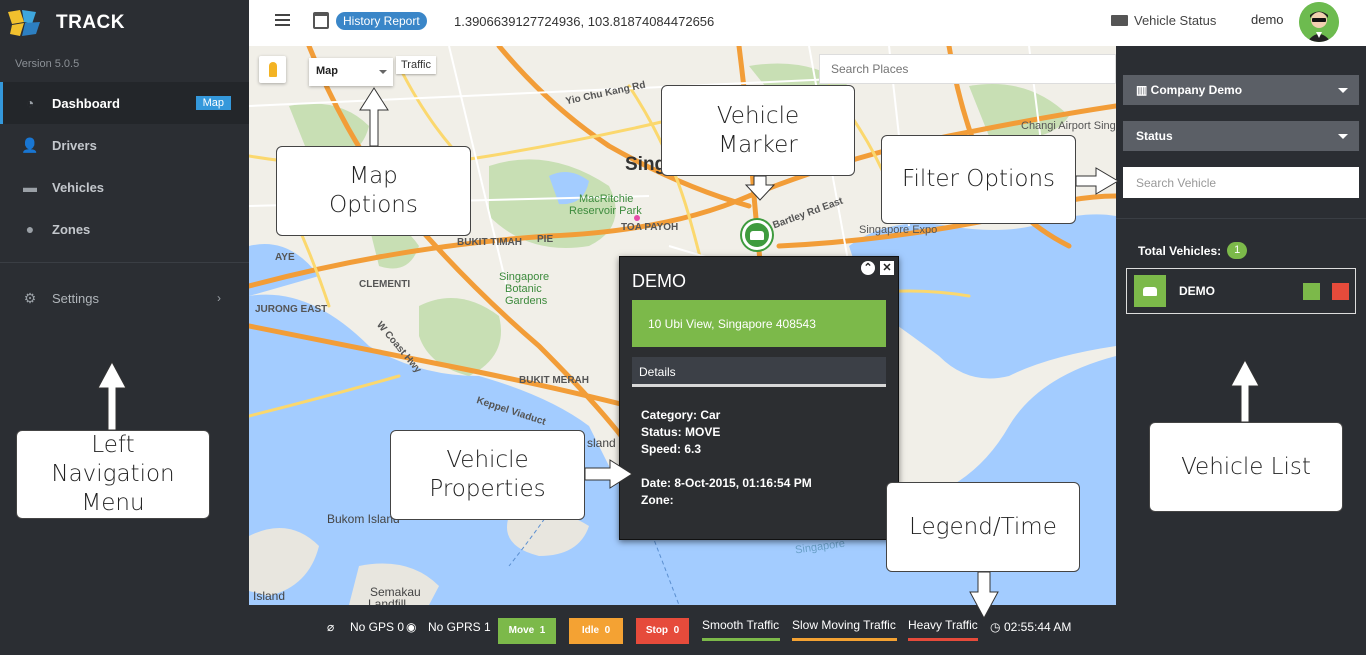 This screenshot has width=1366, height=655. What do you see at coordinates (606, 199) in the screenshot?
I see `map-label-macritchie: MacRitchie` at bounding box center [606, 199].